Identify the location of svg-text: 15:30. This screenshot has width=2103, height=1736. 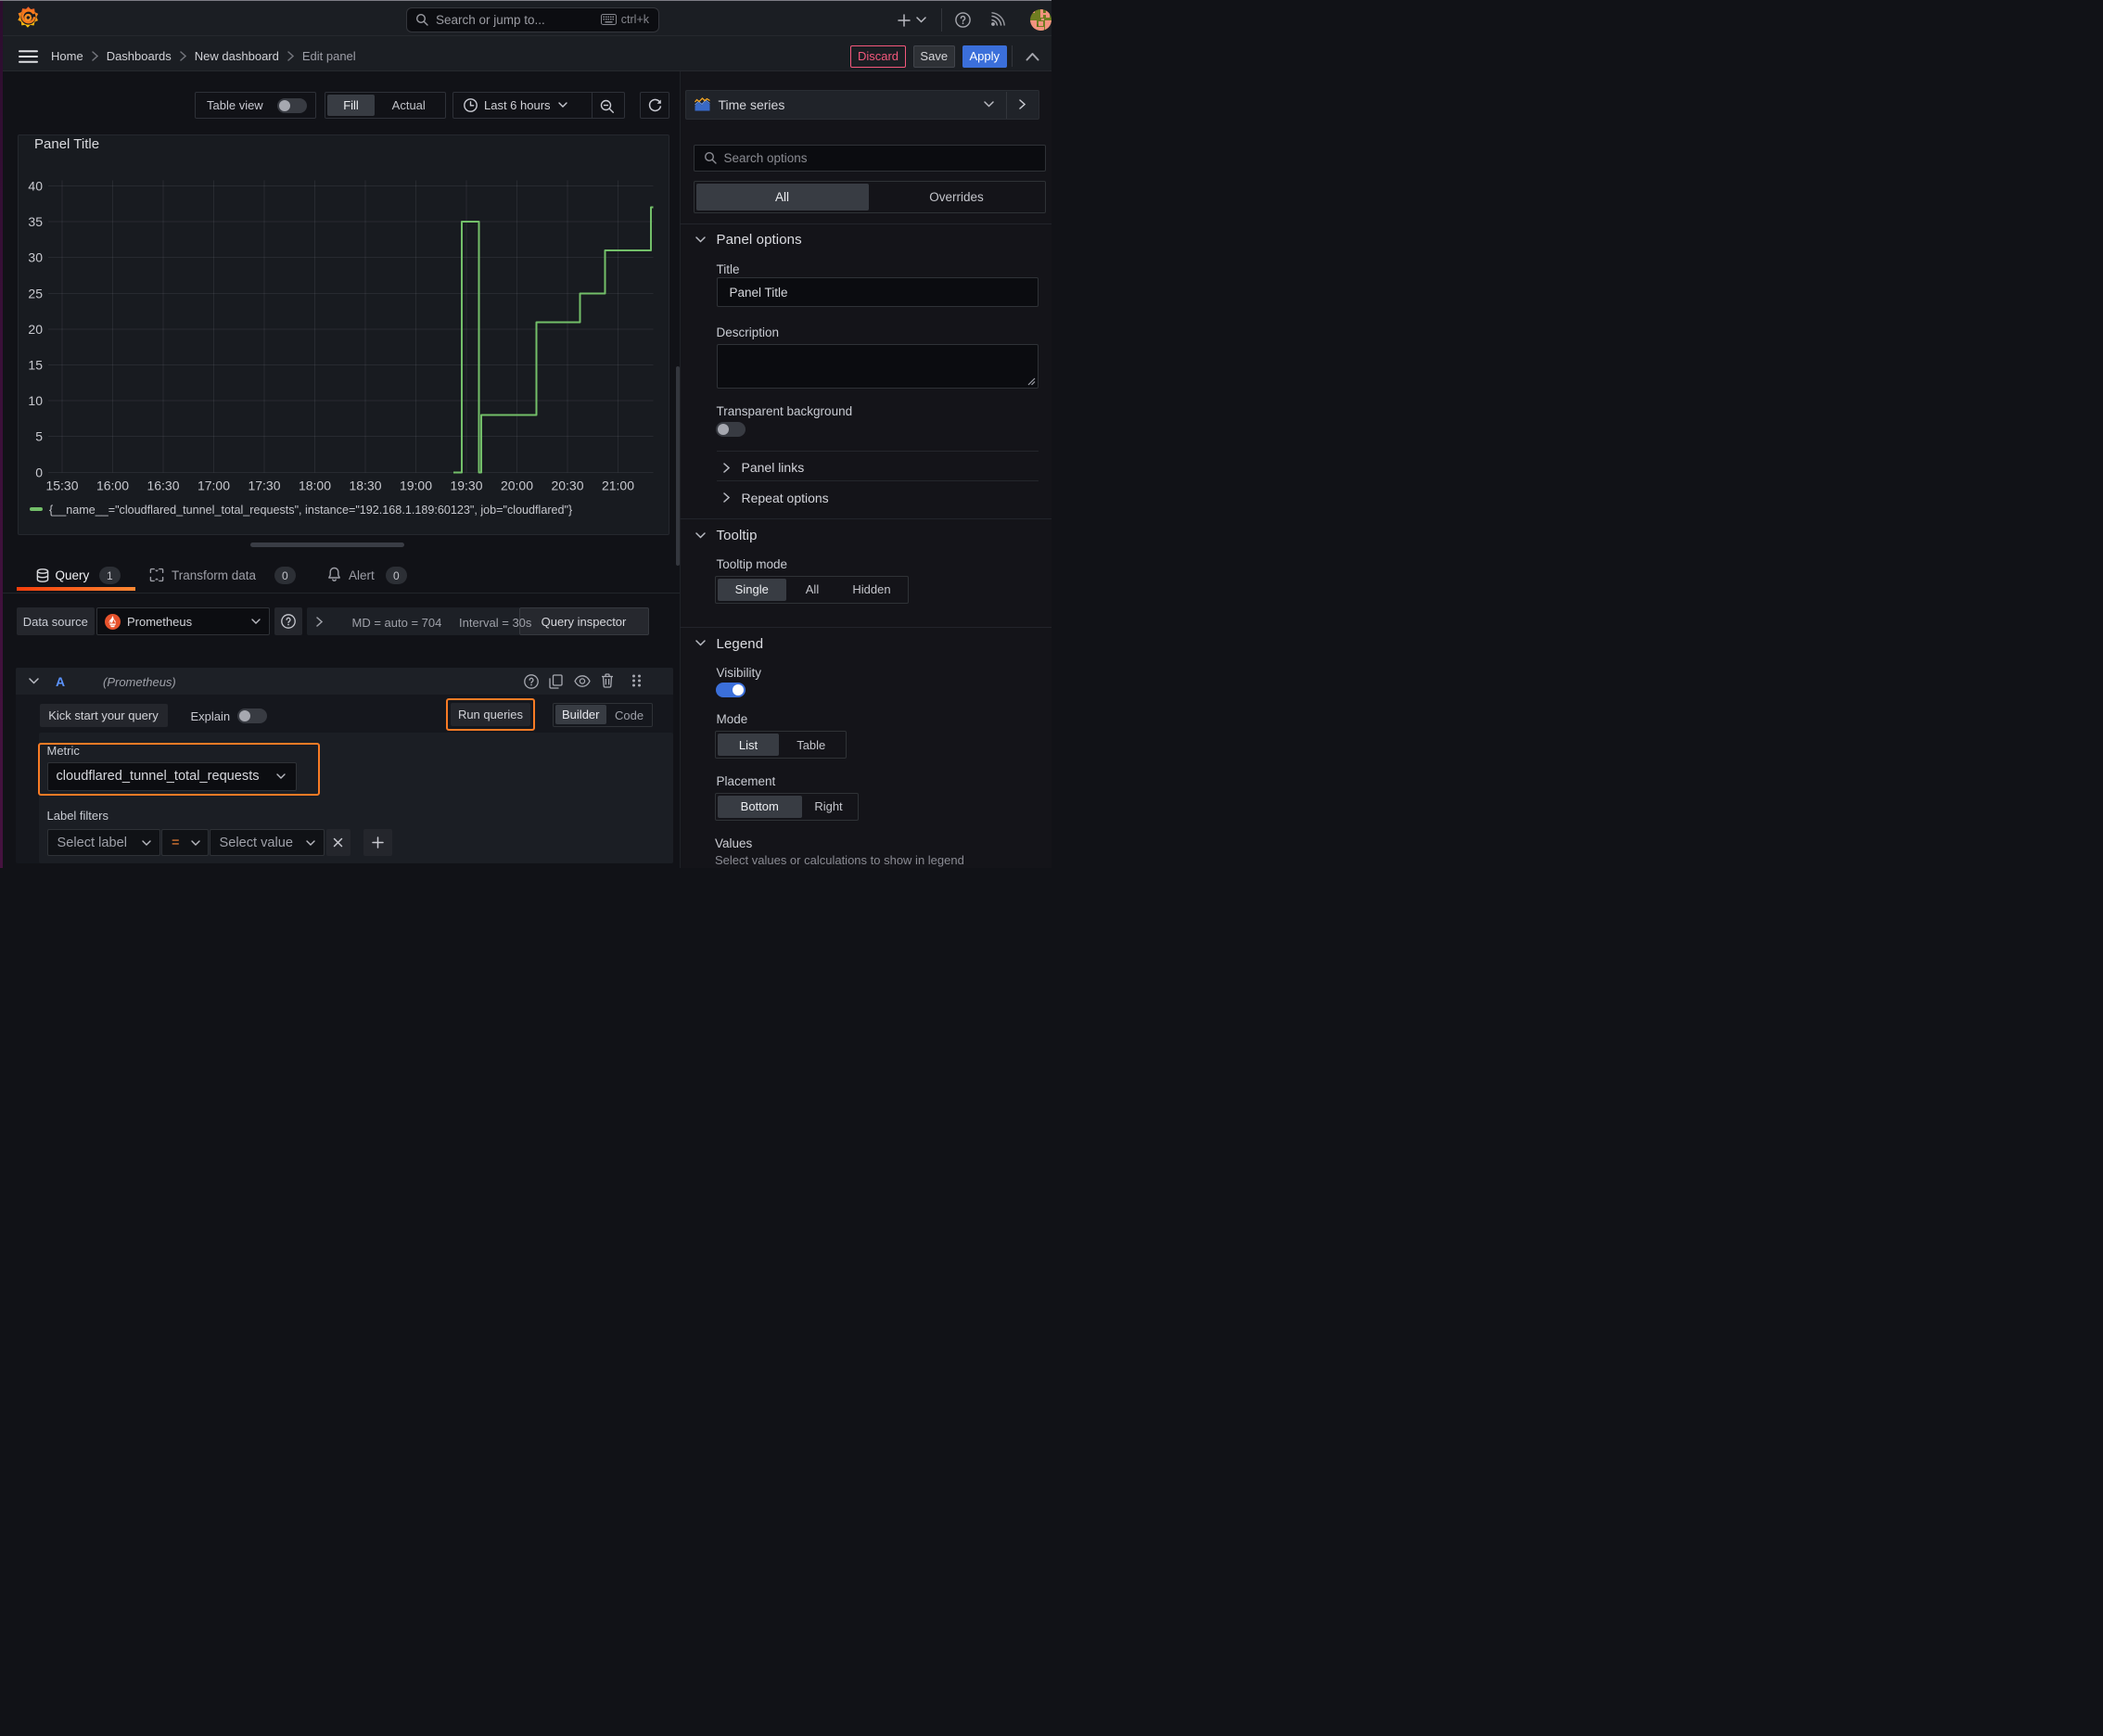
(61, 486).